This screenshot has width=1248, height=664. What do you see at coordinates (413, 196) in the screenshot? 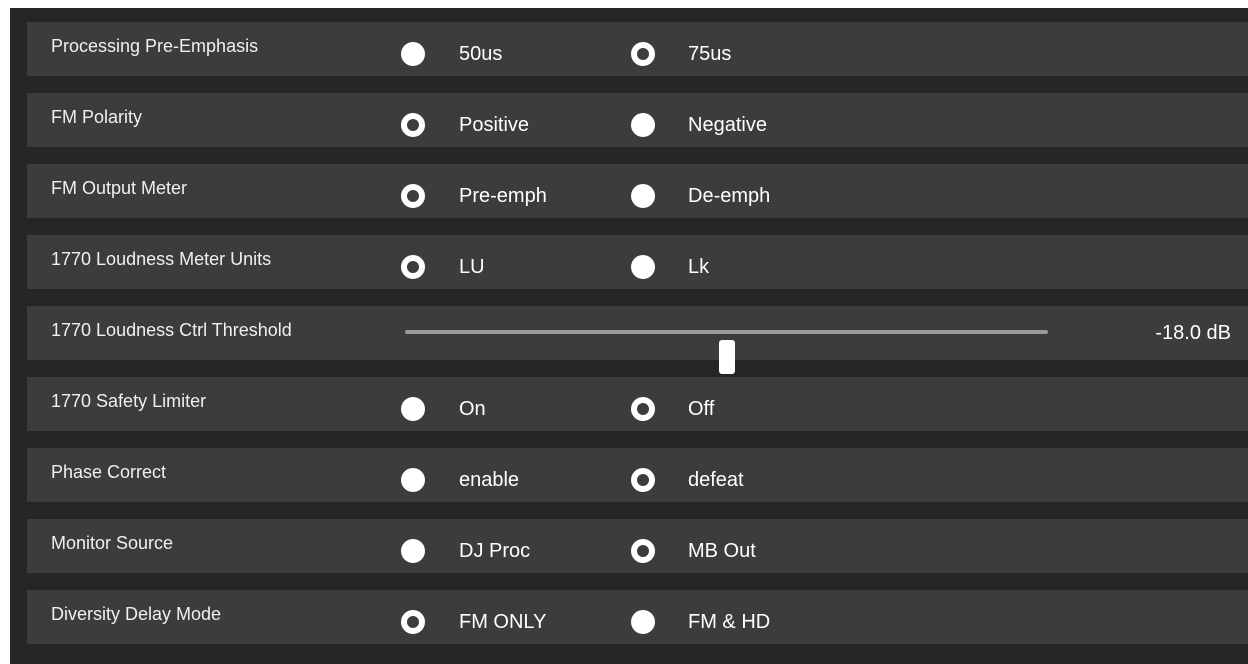
I see `radio-pre-emph` at bounding box center [413, 196].